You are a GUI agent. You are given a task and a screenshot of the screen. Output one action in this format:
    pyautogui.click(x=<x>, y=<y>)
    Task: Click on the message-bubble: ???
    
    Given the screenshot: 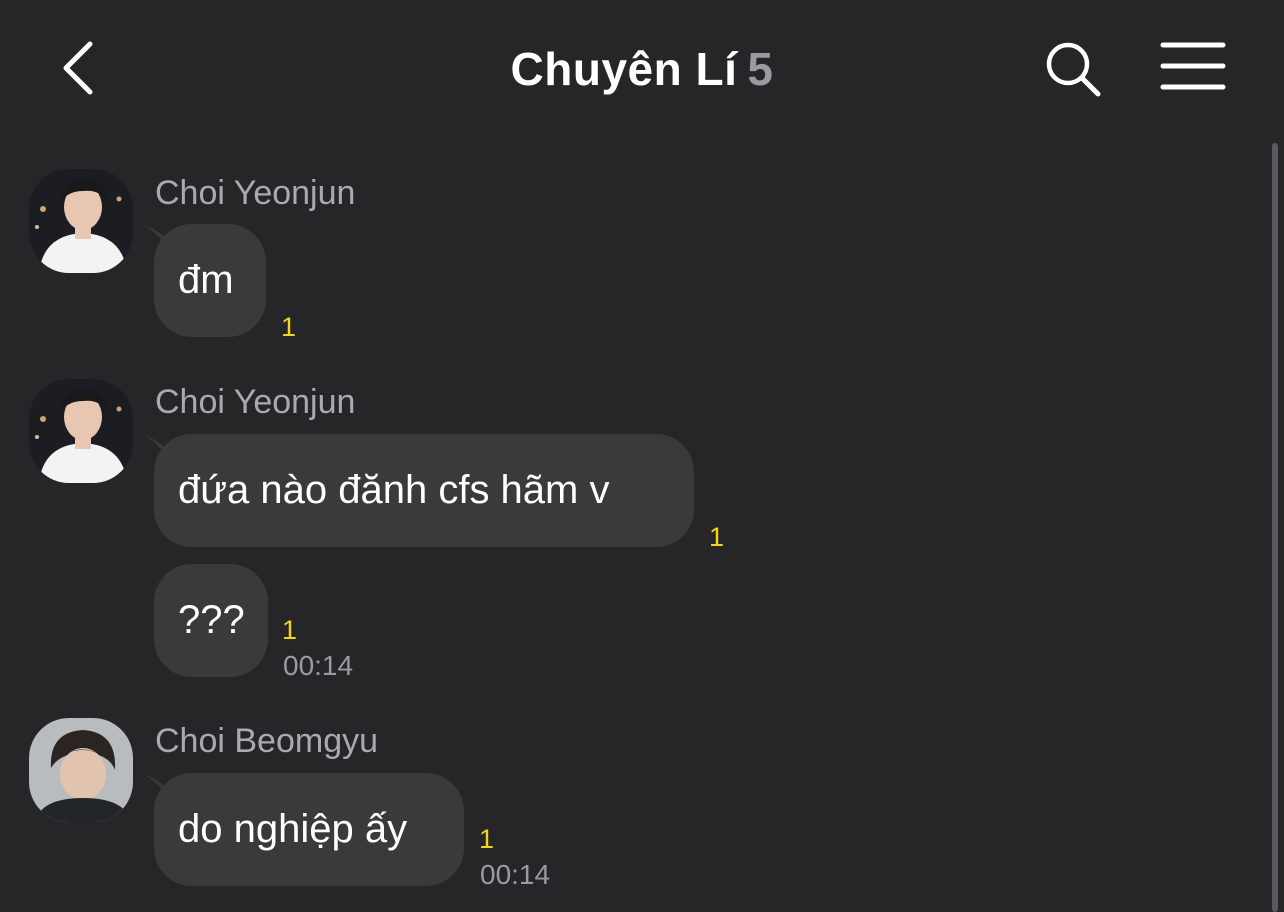 What is the action you would take?
    pyautogui.click(x=211, y=620)
    